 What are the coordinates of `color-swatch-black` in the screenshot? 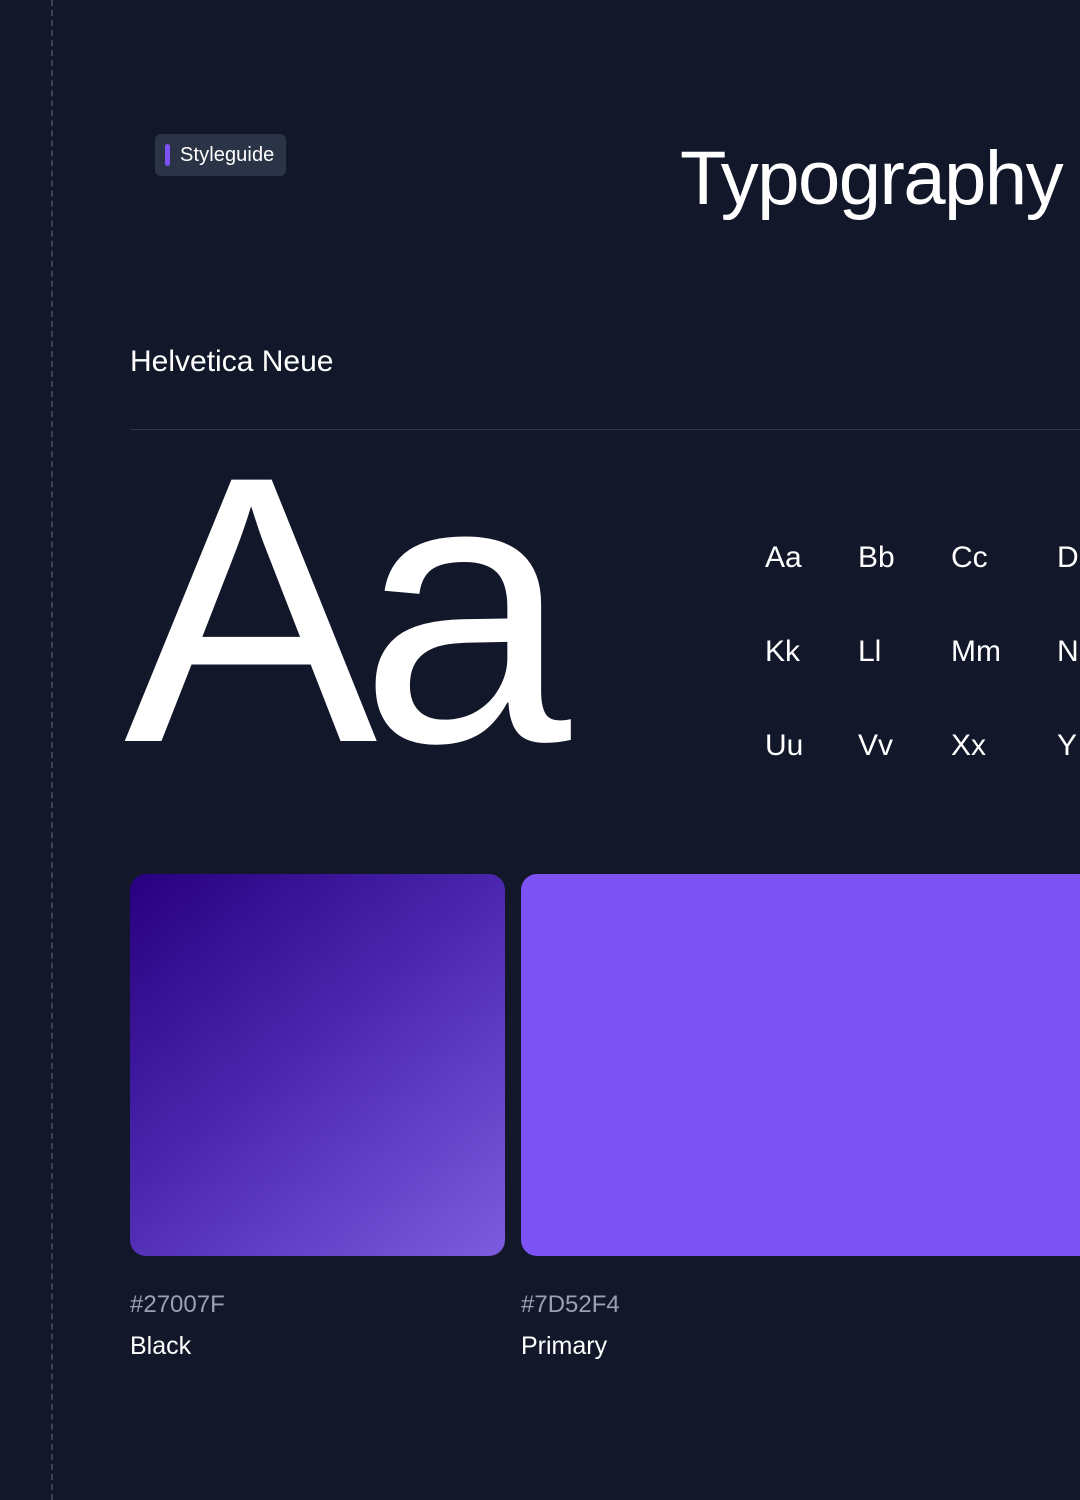 It's located at (317, 1065).